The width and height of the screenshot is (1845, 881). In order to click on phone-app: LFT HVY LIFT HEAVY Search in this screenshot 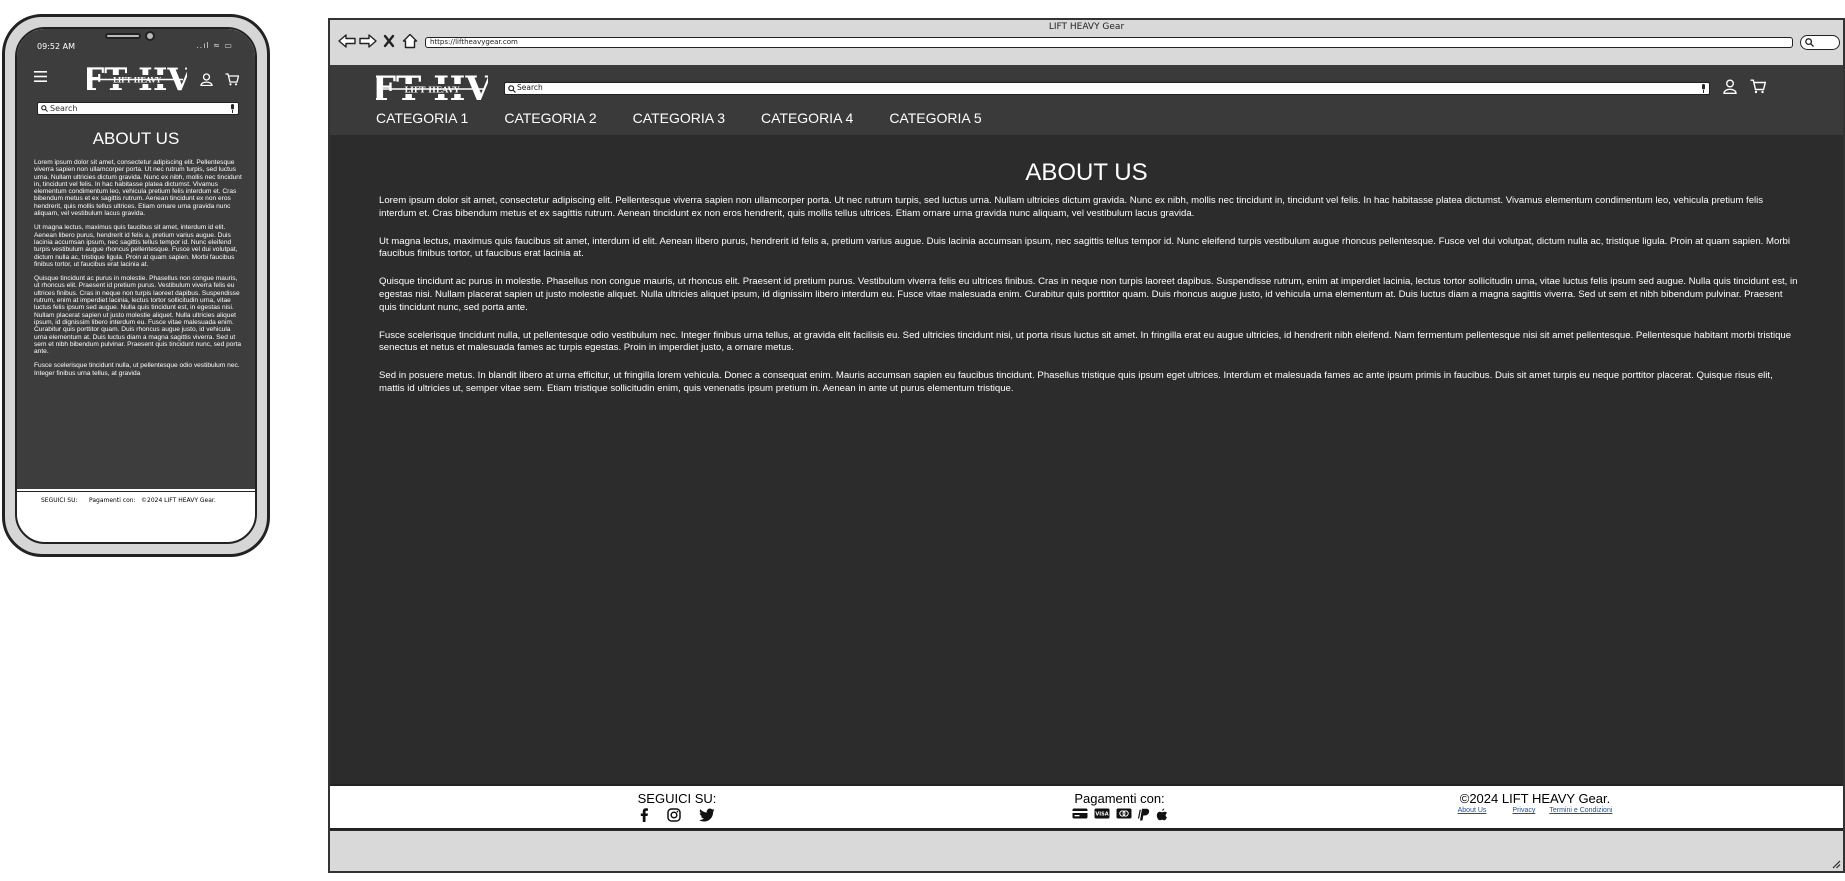, I will do `click(136, 274)`.